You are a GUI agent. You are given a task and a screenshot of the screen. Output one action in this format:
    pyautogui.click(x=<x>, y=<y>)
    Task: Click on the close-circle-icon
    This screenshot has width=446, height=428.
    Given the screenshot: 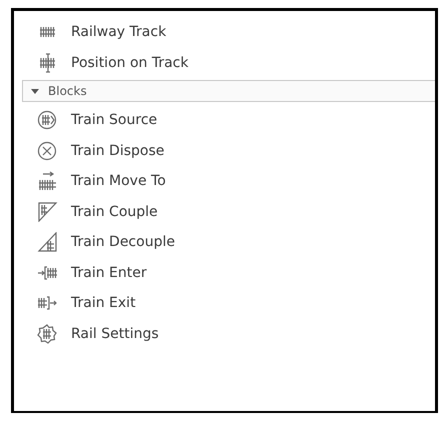 What is the action you would take?
    pyautogui.click(x=48, y=150)
    